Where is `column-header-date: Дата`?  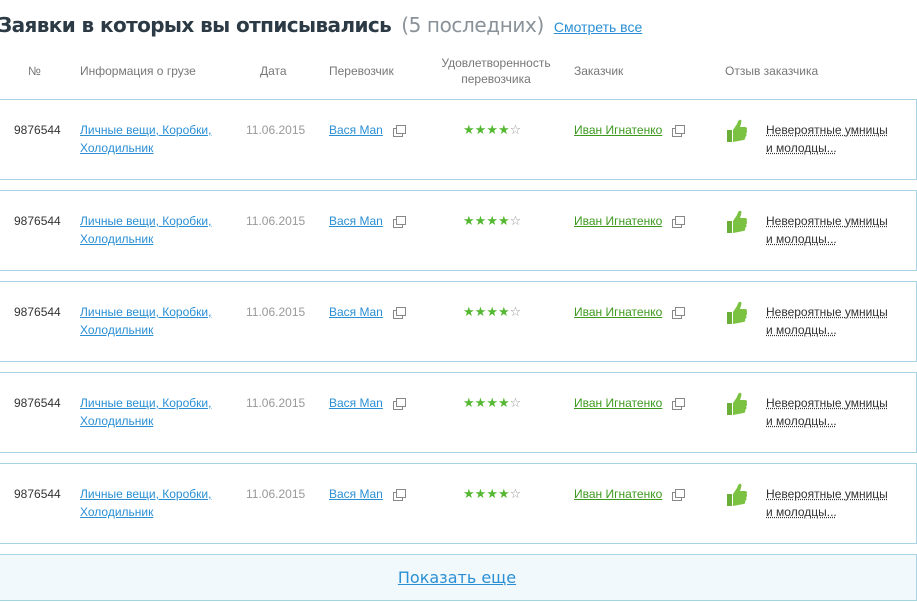
column-header-date: Дата is located at coordinates (273, 71).